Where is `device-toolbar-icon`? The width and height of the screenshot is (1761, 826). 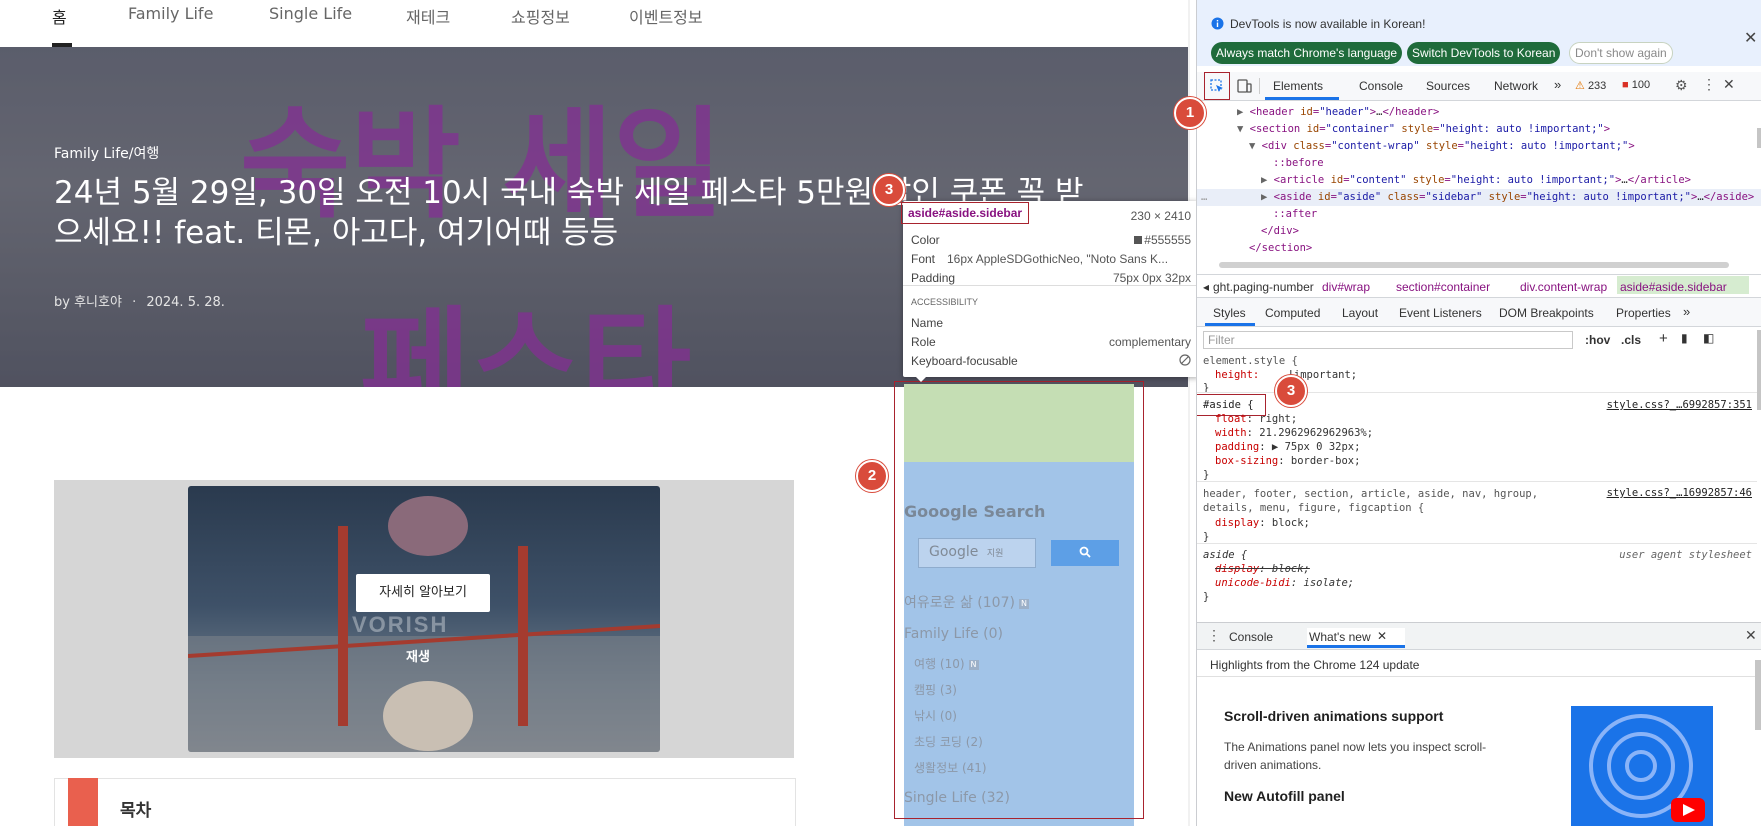 device-toolbar-icon is located at coordinates (1244, 86).